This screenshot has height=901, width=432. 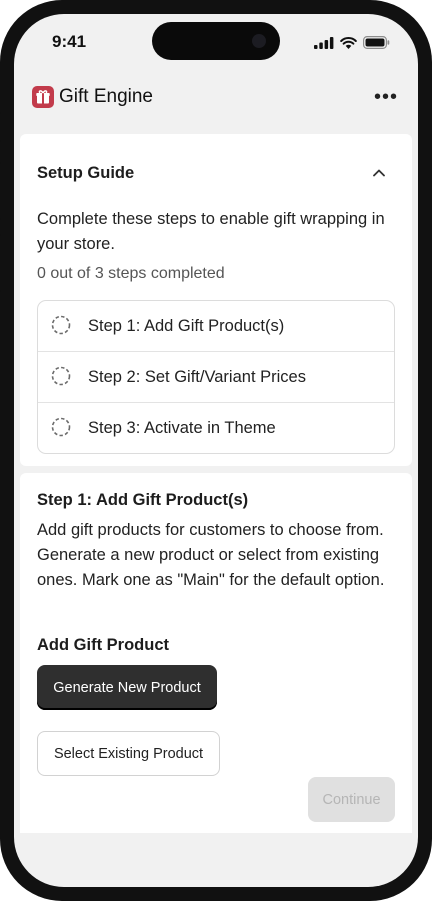 I want to click on app-title: Gift Engine, so click(x=106, y=96).